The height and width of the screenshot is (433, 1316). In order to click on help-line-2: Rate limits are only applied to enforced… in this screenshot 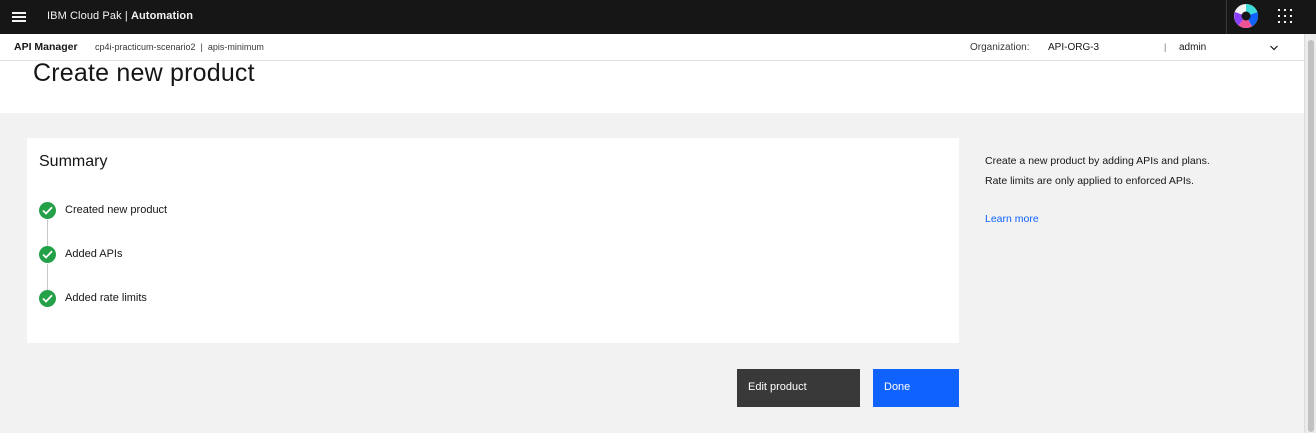, I will do `click(1089, 180)`.